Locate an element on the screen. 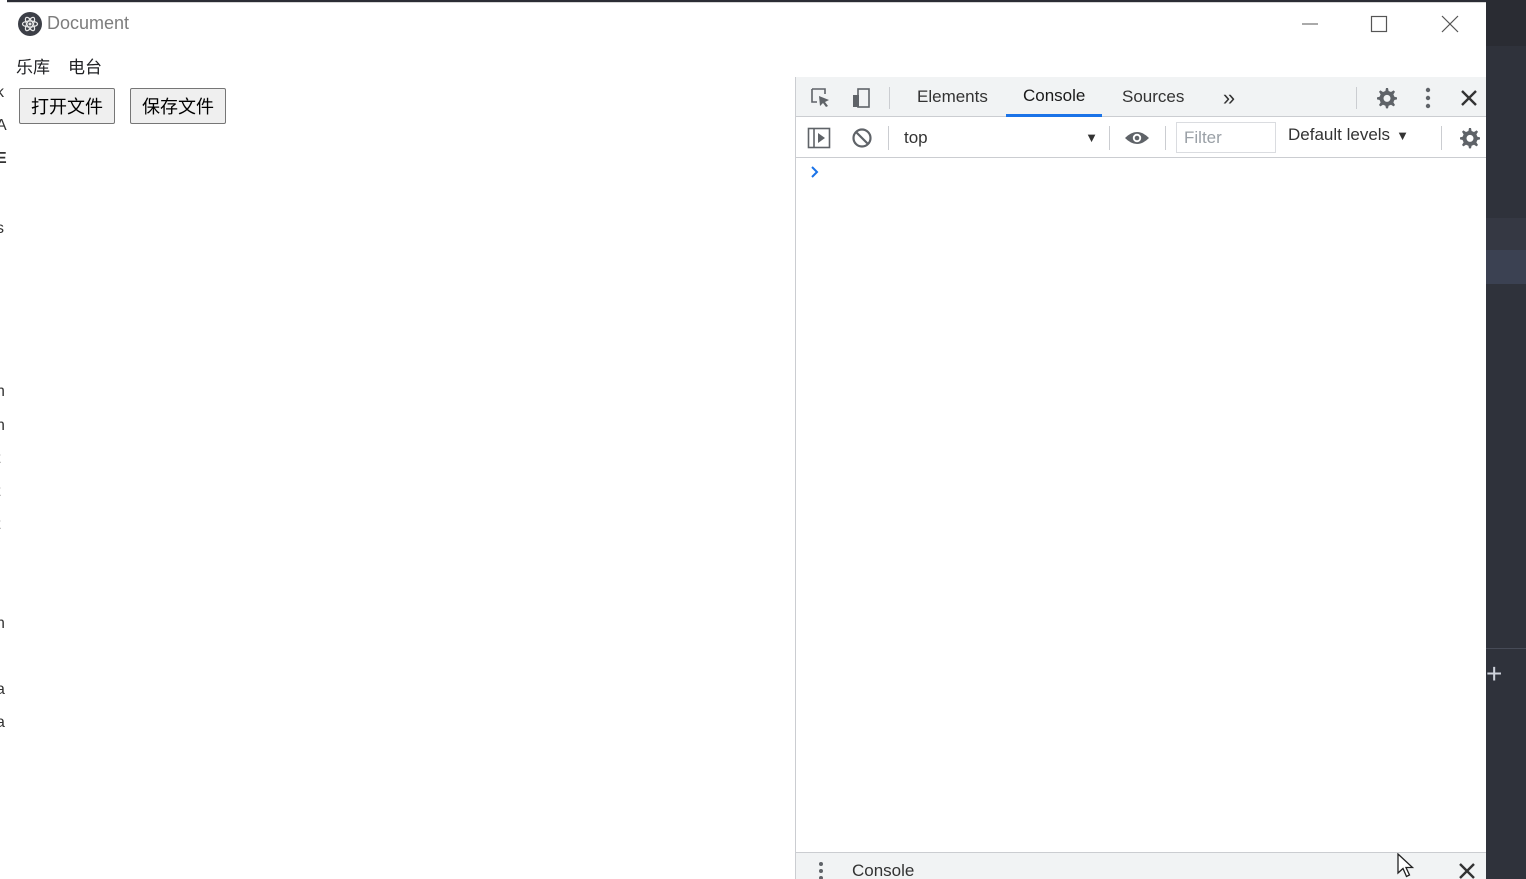 This screenshot has width=1526, height=879. filter-input: Filter is located at coordinates (1226, 137).